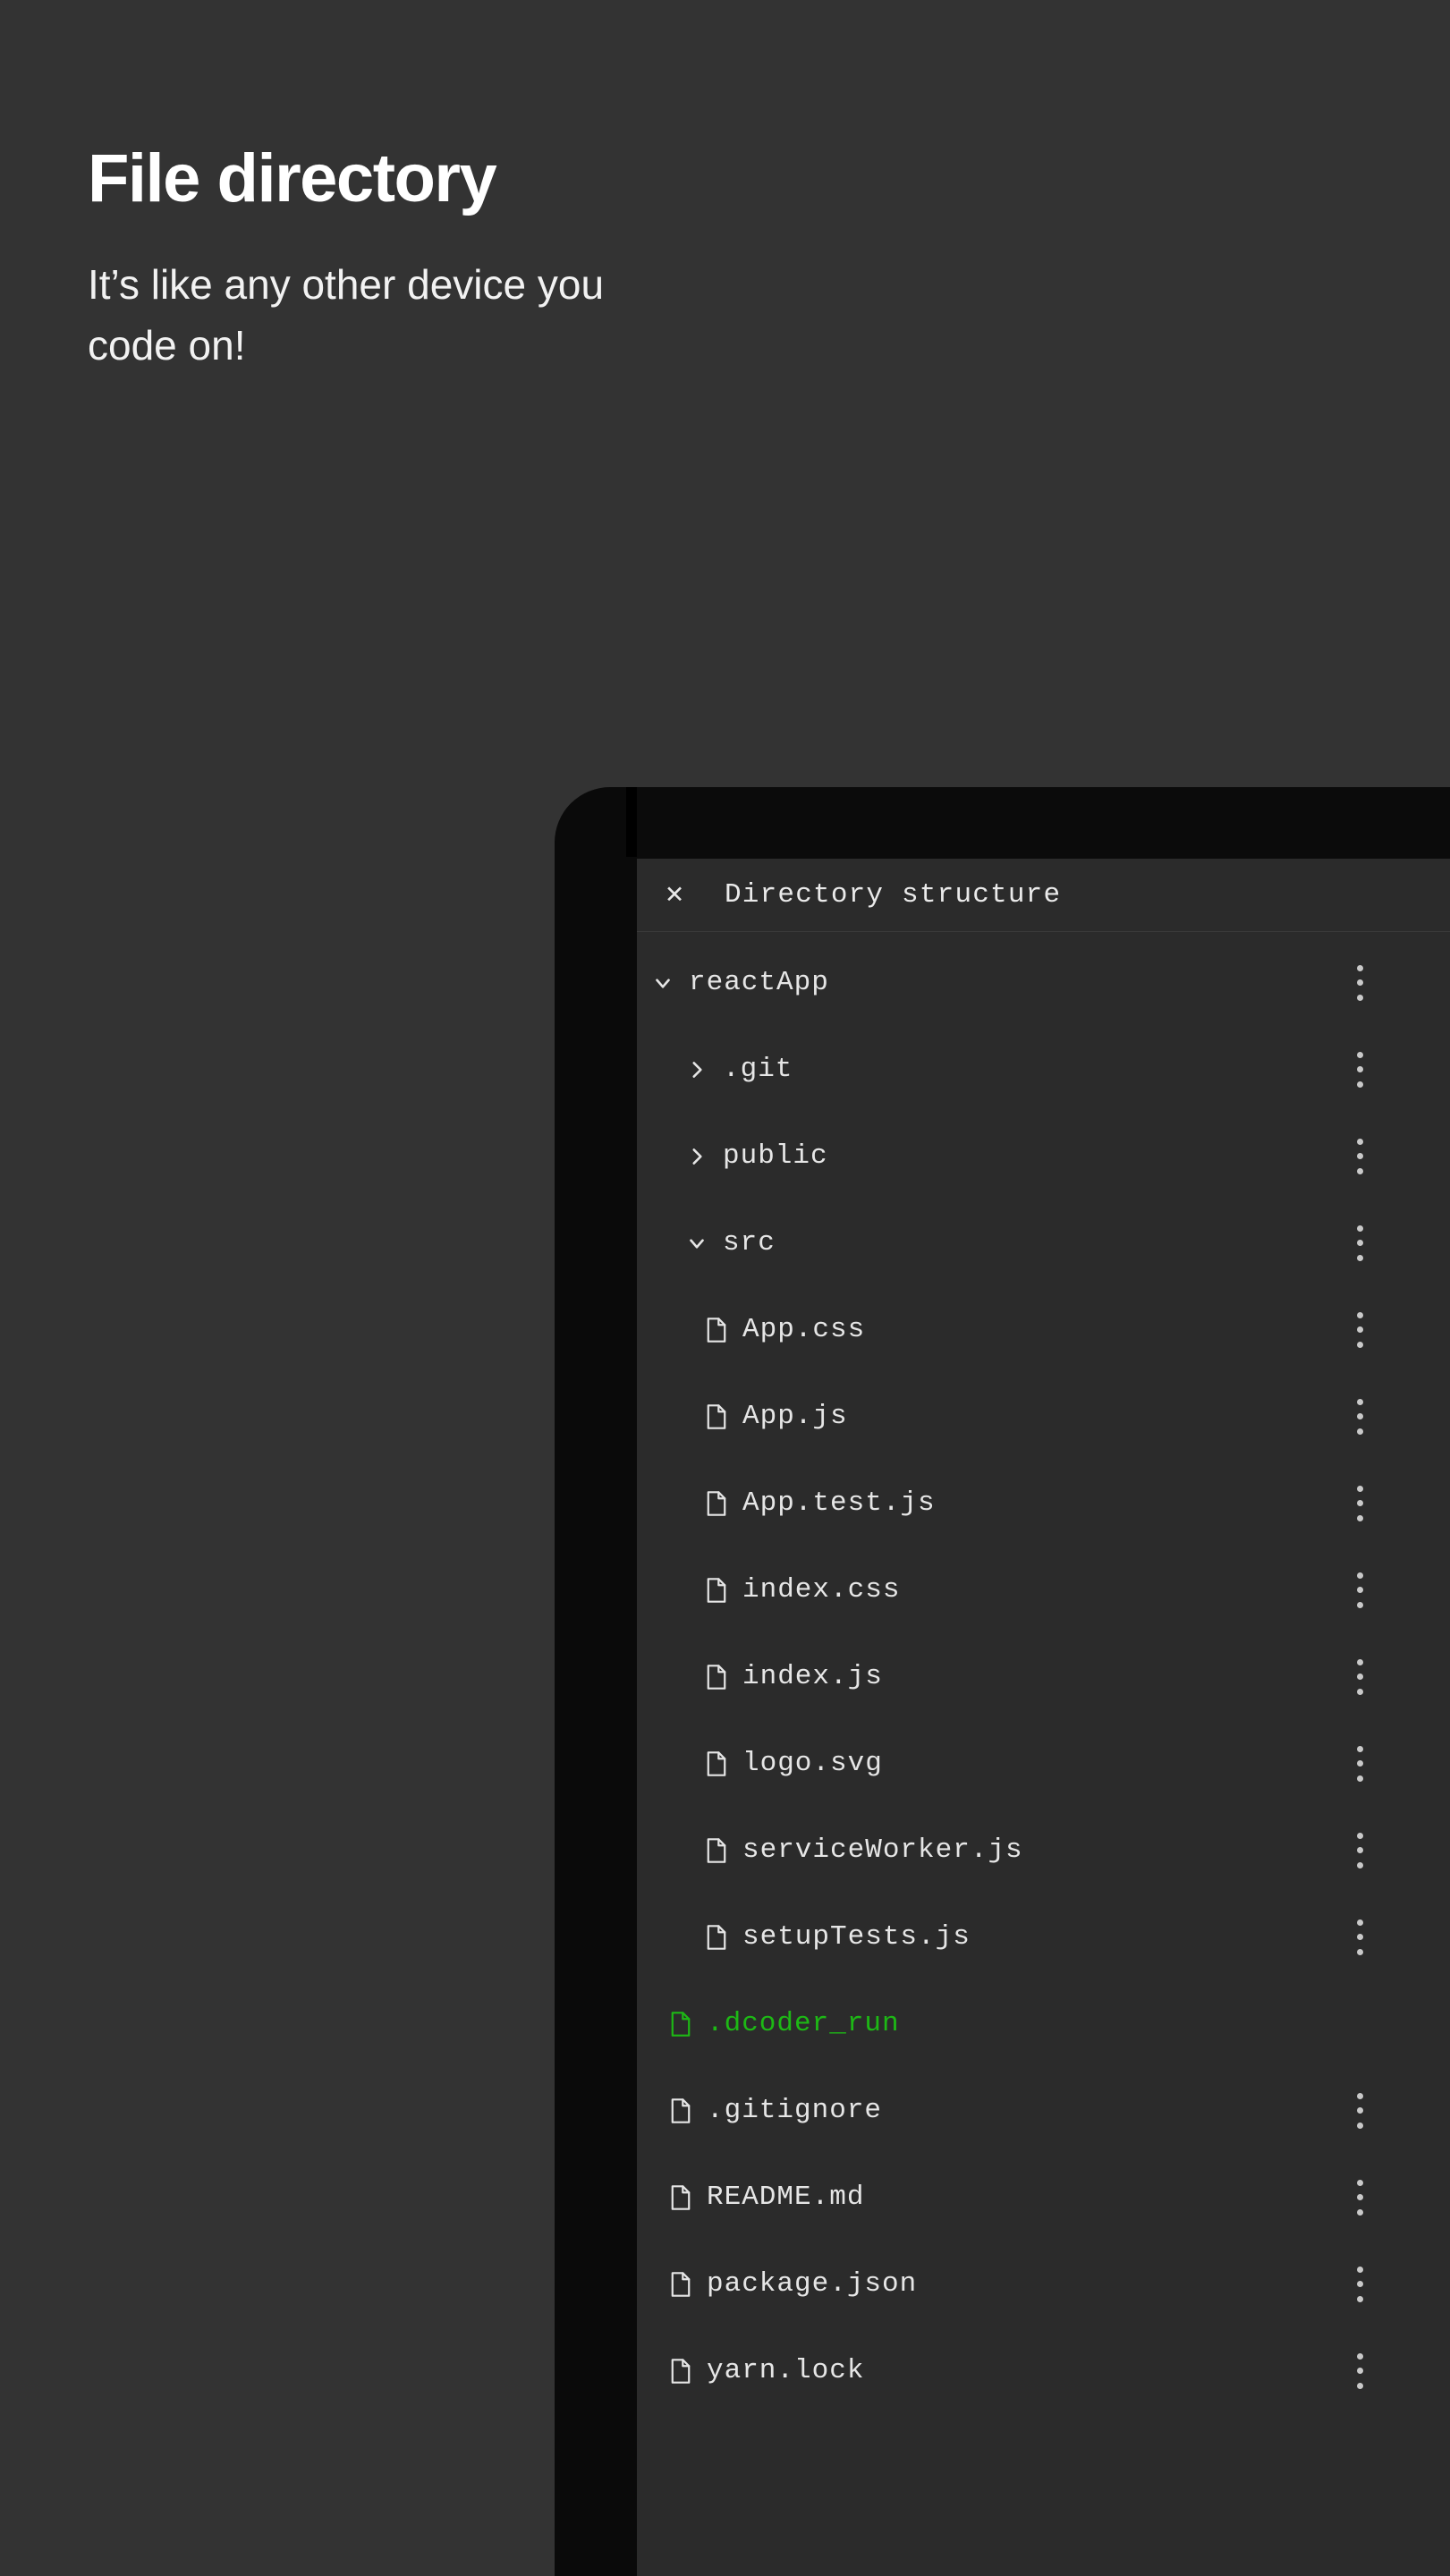 The image size is (1450, 2576). What do you see at coordinates (1043, 2023) in the screenshot?
I see `tree-file-row: .dcoder_run` at bounding box center [1043, 2023].